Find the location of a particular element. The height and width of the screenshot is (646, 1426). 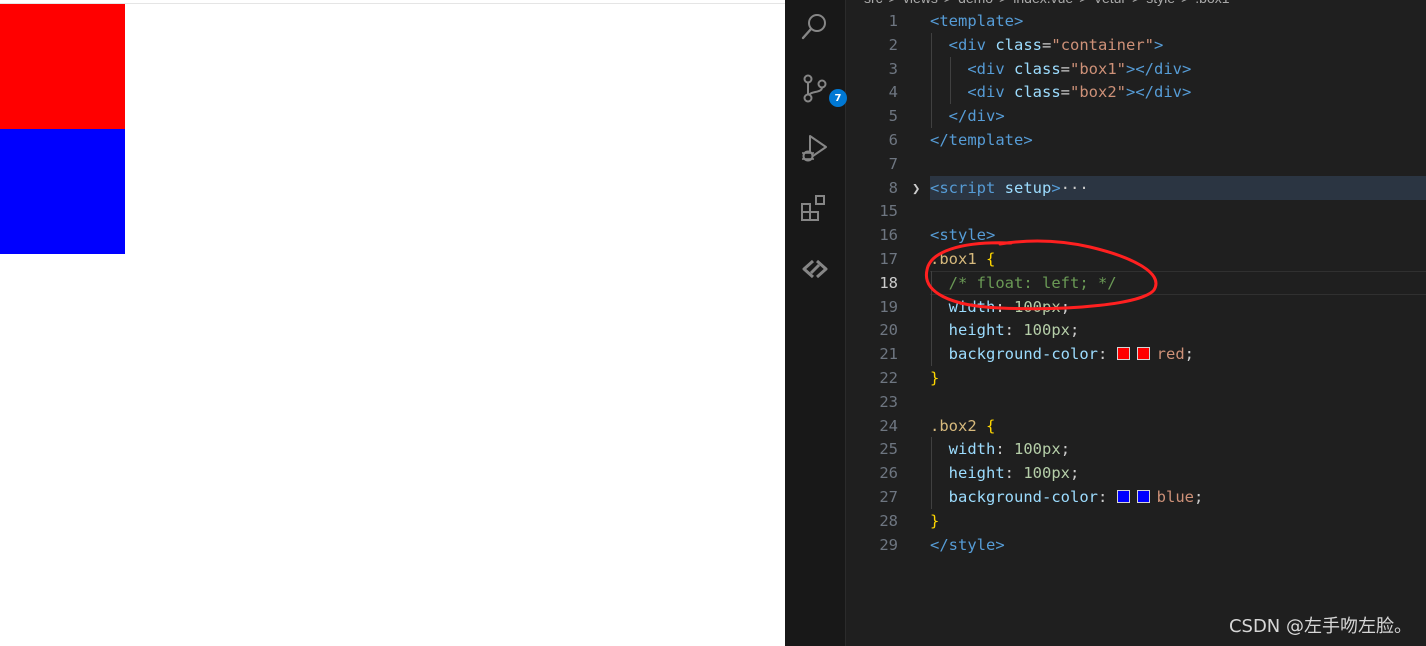

fold-chevron-icon: ❯ is located at coordinates (916, 189).